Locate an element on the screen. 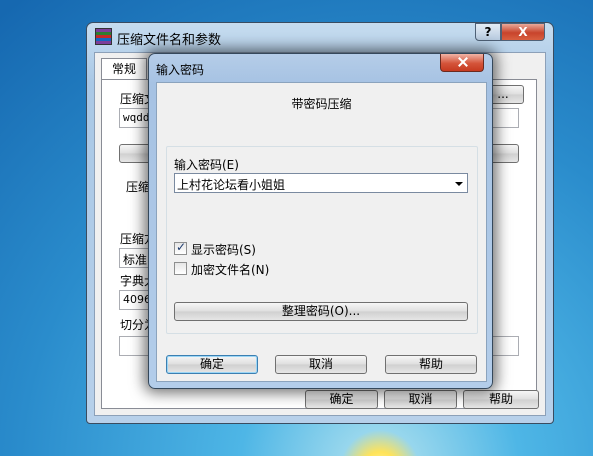  ok-button: 确定 is located at coordinates (212, 364).